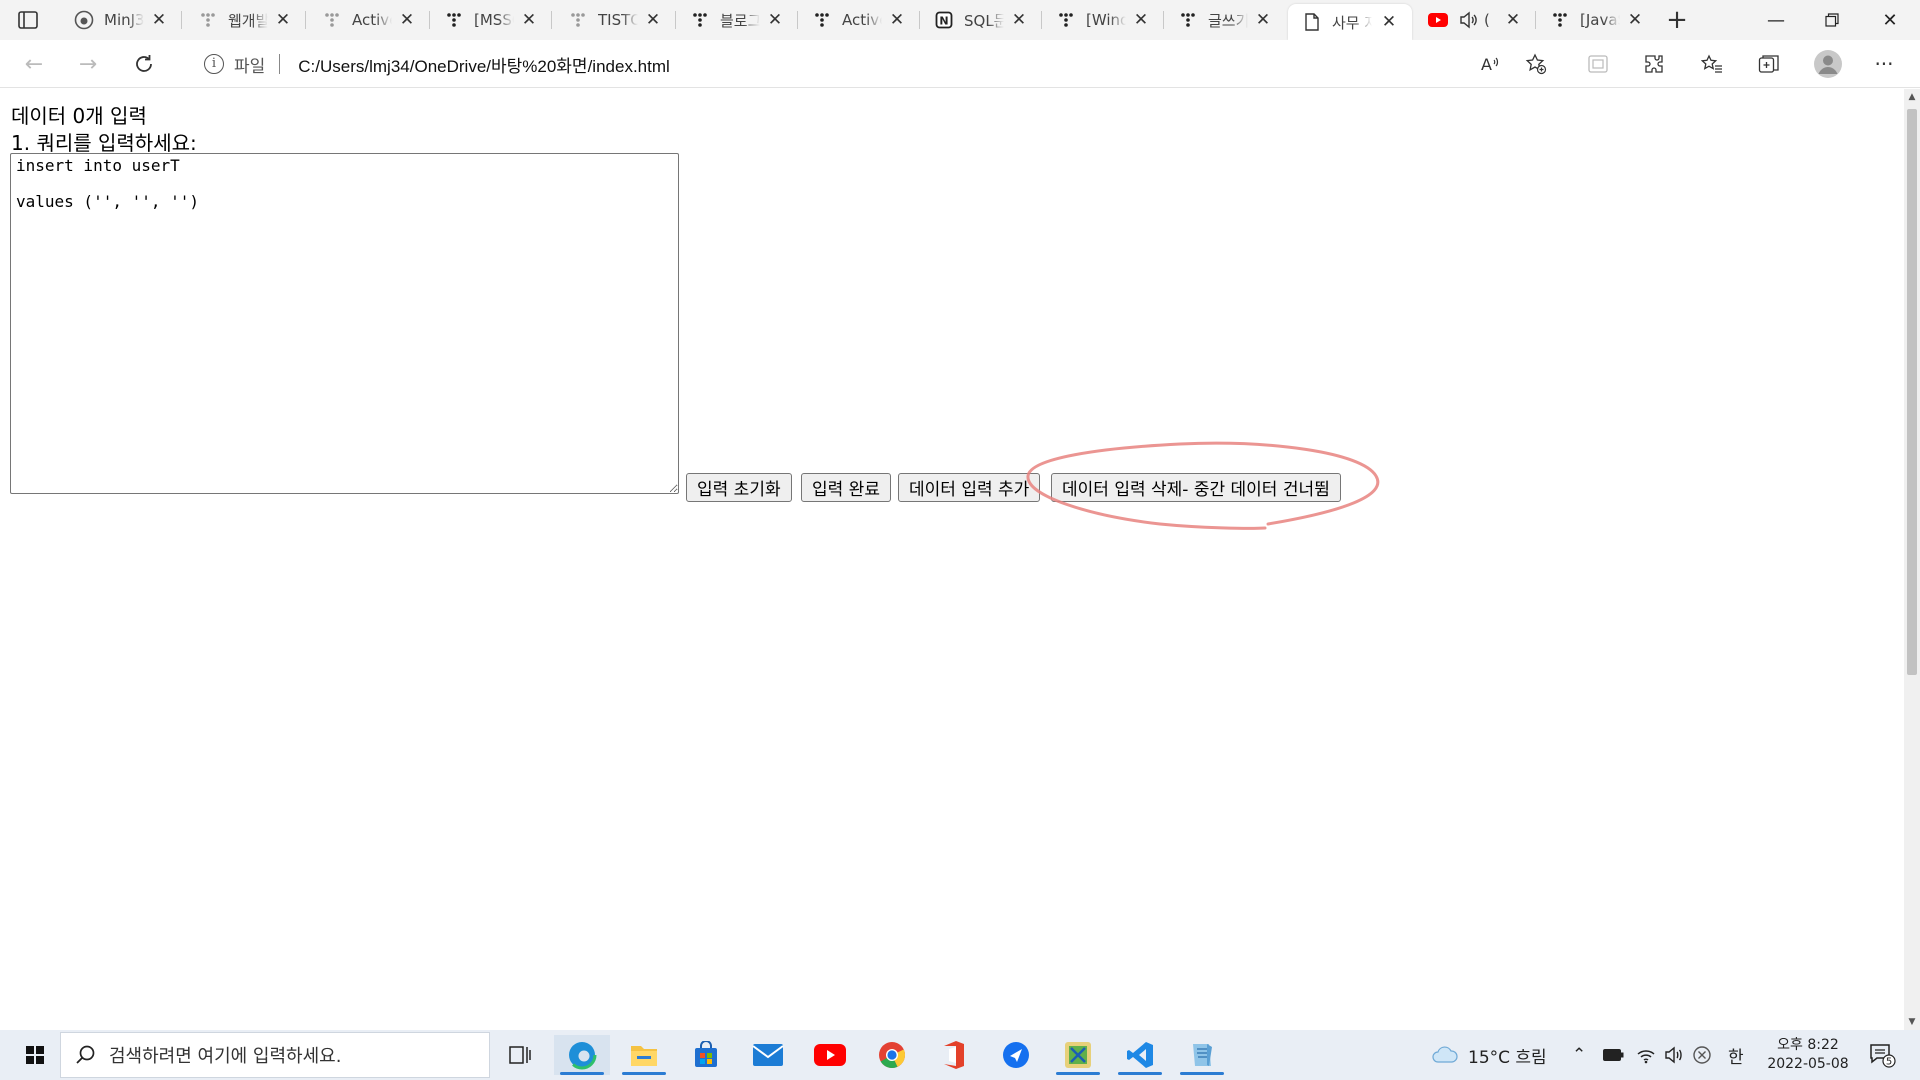 The height and width of the screenshot is (1080, 1920). Describe the element at coordinates (859, 20) in the screenshot. I see `tab-active-2: Active ✕` at that location.